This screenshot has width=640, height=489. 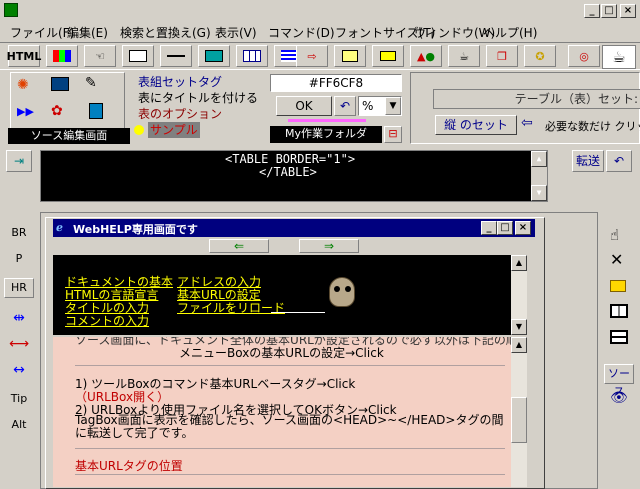 I want to click on sample-label: サンプル, so click(x=174, y=130).